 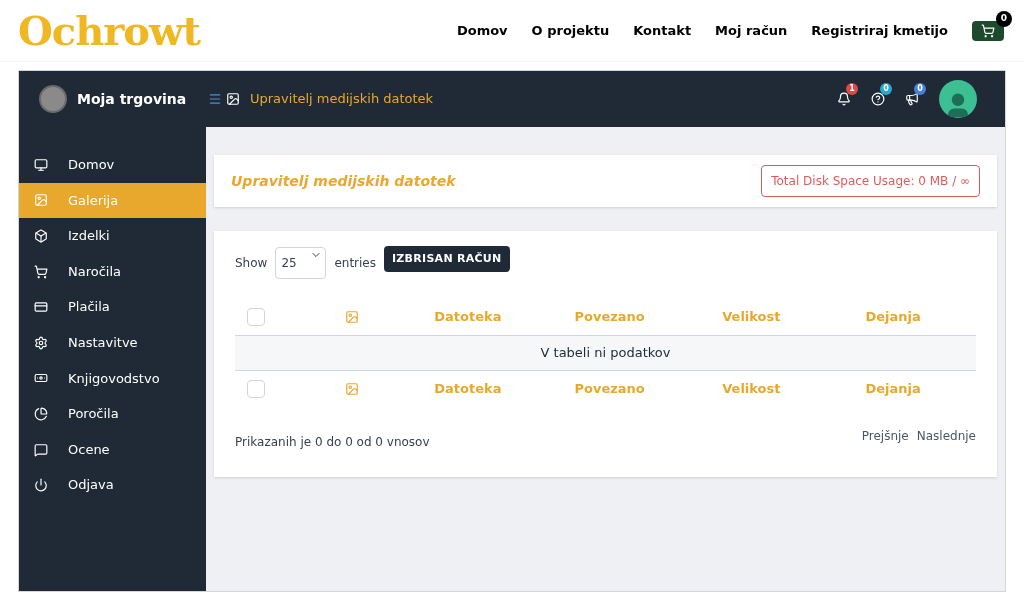 What do you see at coordinates (751, 30) in the screenshot?
I see `nav-link: Moj račun` at bounding box center [751, 30].